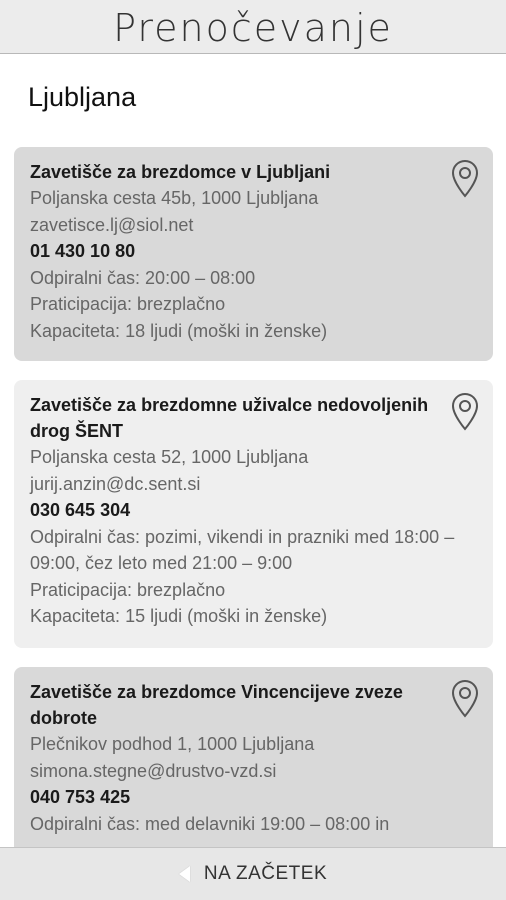  What do you see at coordinates (143, 277) in the screenshot?
I see `shelter-hours: Odpiralni čas: 20:00 – 08:00` at bounding box center [143, 277].